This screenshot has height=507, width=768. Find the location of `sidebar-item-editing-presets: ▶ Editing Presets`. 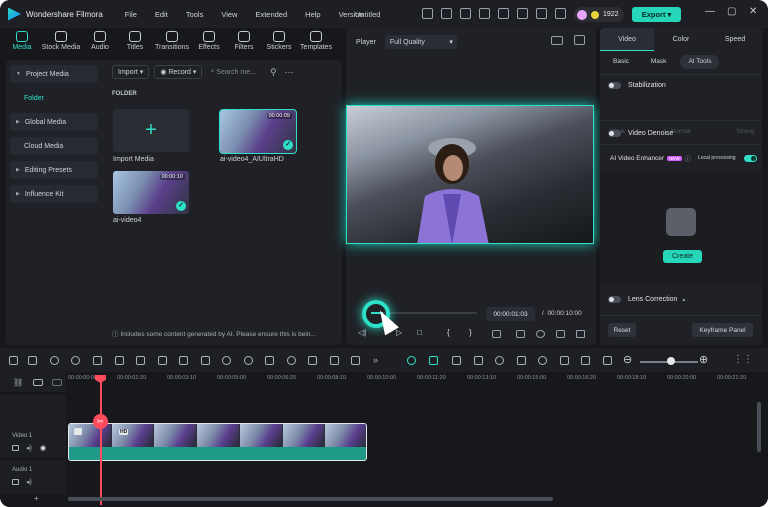

sidebar-item-editing-presets: ▶ Editing Presets is located at coordinates (54, 170).